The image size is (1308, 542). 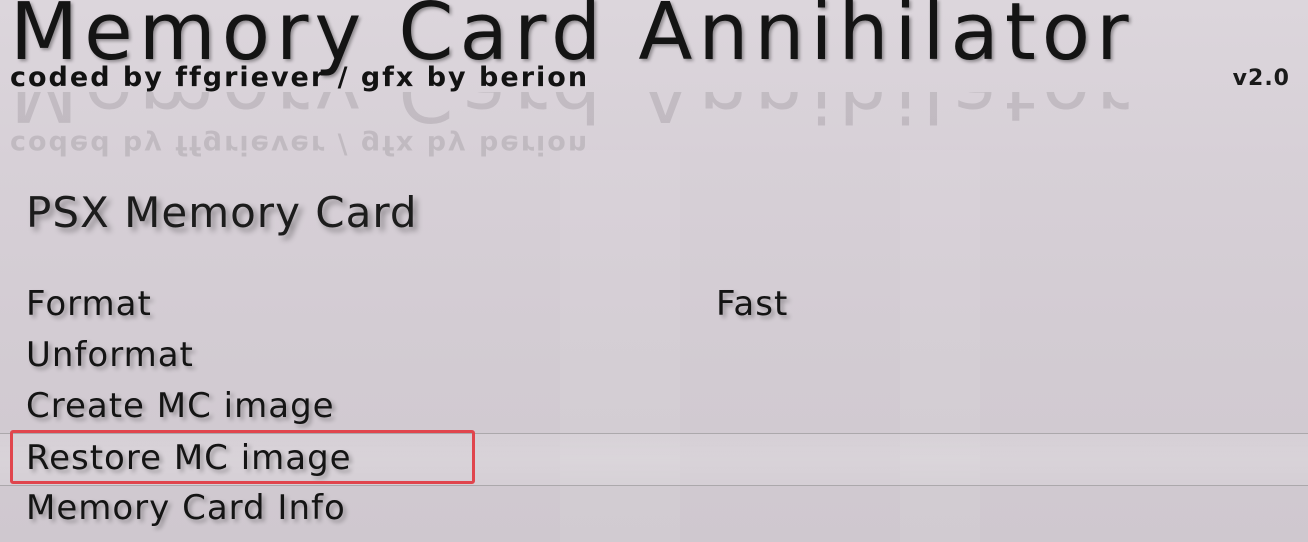 What do you see at coordinates (1261, 78) in the screenshot?
I see `app-version: v2.0` at bounding box center [1261, 78].